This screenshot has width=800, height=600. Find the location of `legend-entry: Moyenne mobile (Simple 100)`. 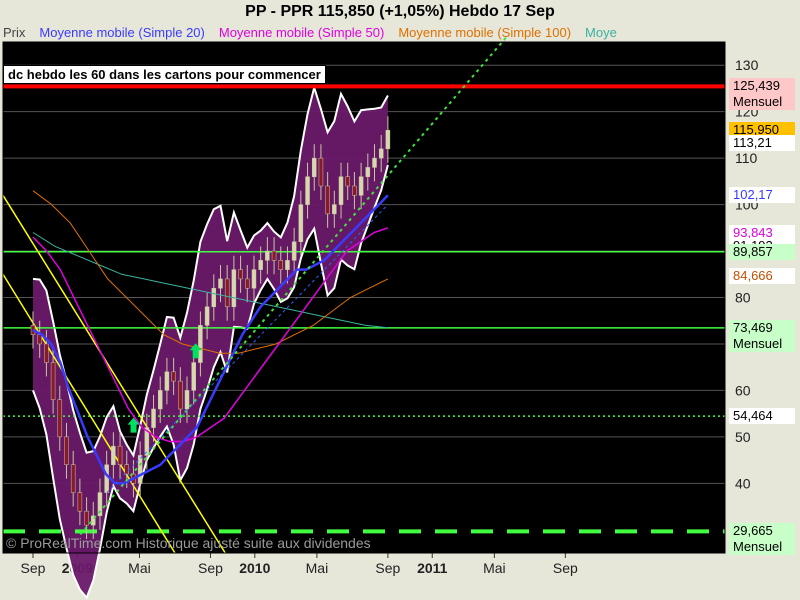

legend-entry: Moyenne mobile (Simple 100) is located at coordinates (484, 32).